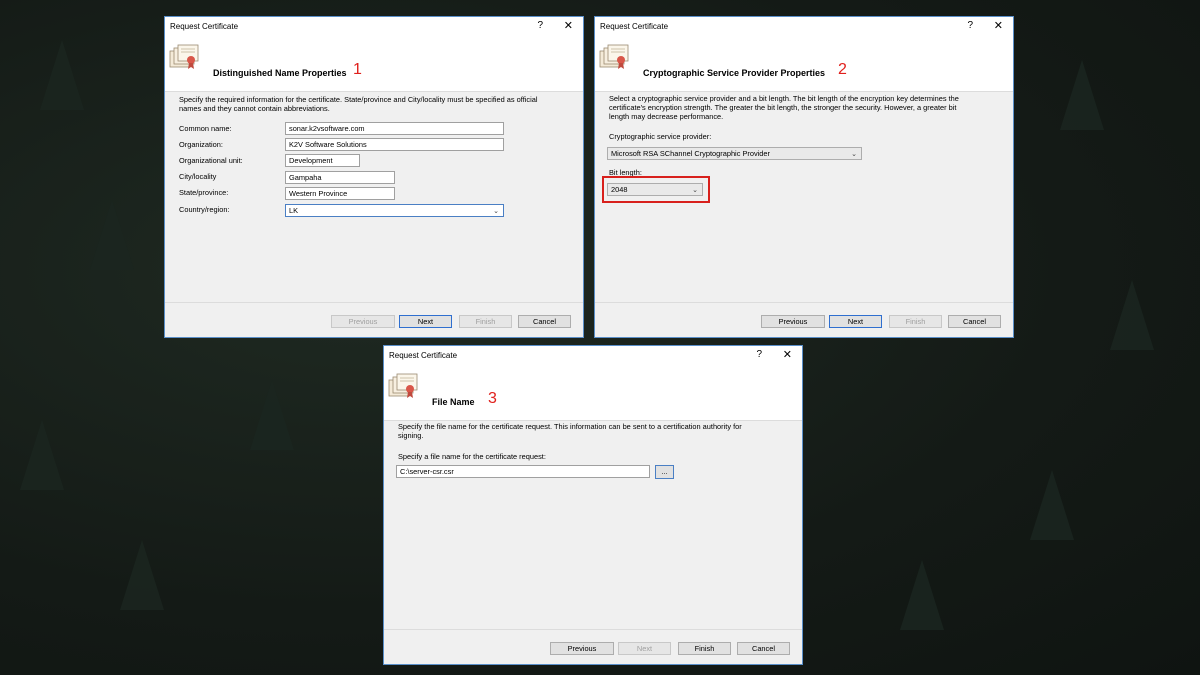 The width and height of the screenshot is (1200, 675). What do you see at coordinates (492, 398) in the screenshot?
I see `step-number: 3` at bounding box center [492, 398].